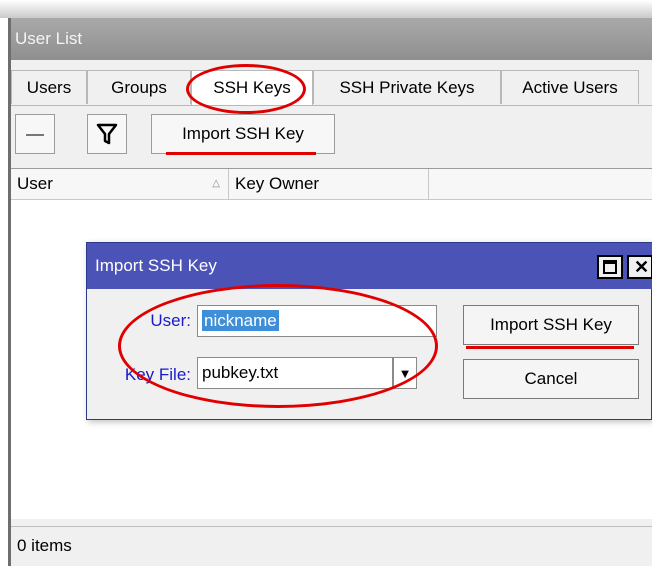 The image size is (652, 566). Describe the element at coordinates (369, 266) in the screenshot. I see `dialog-titlebar: Import SSH Key` at that location.